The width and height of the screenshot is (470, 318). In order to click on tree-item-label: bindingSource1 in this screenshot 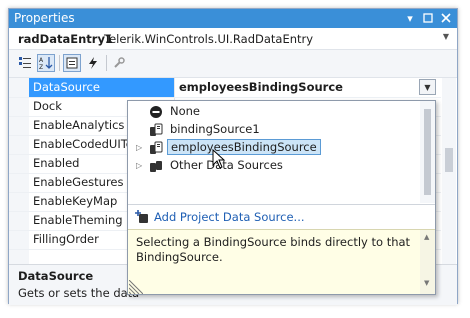, I will do `click(215, 129)`.